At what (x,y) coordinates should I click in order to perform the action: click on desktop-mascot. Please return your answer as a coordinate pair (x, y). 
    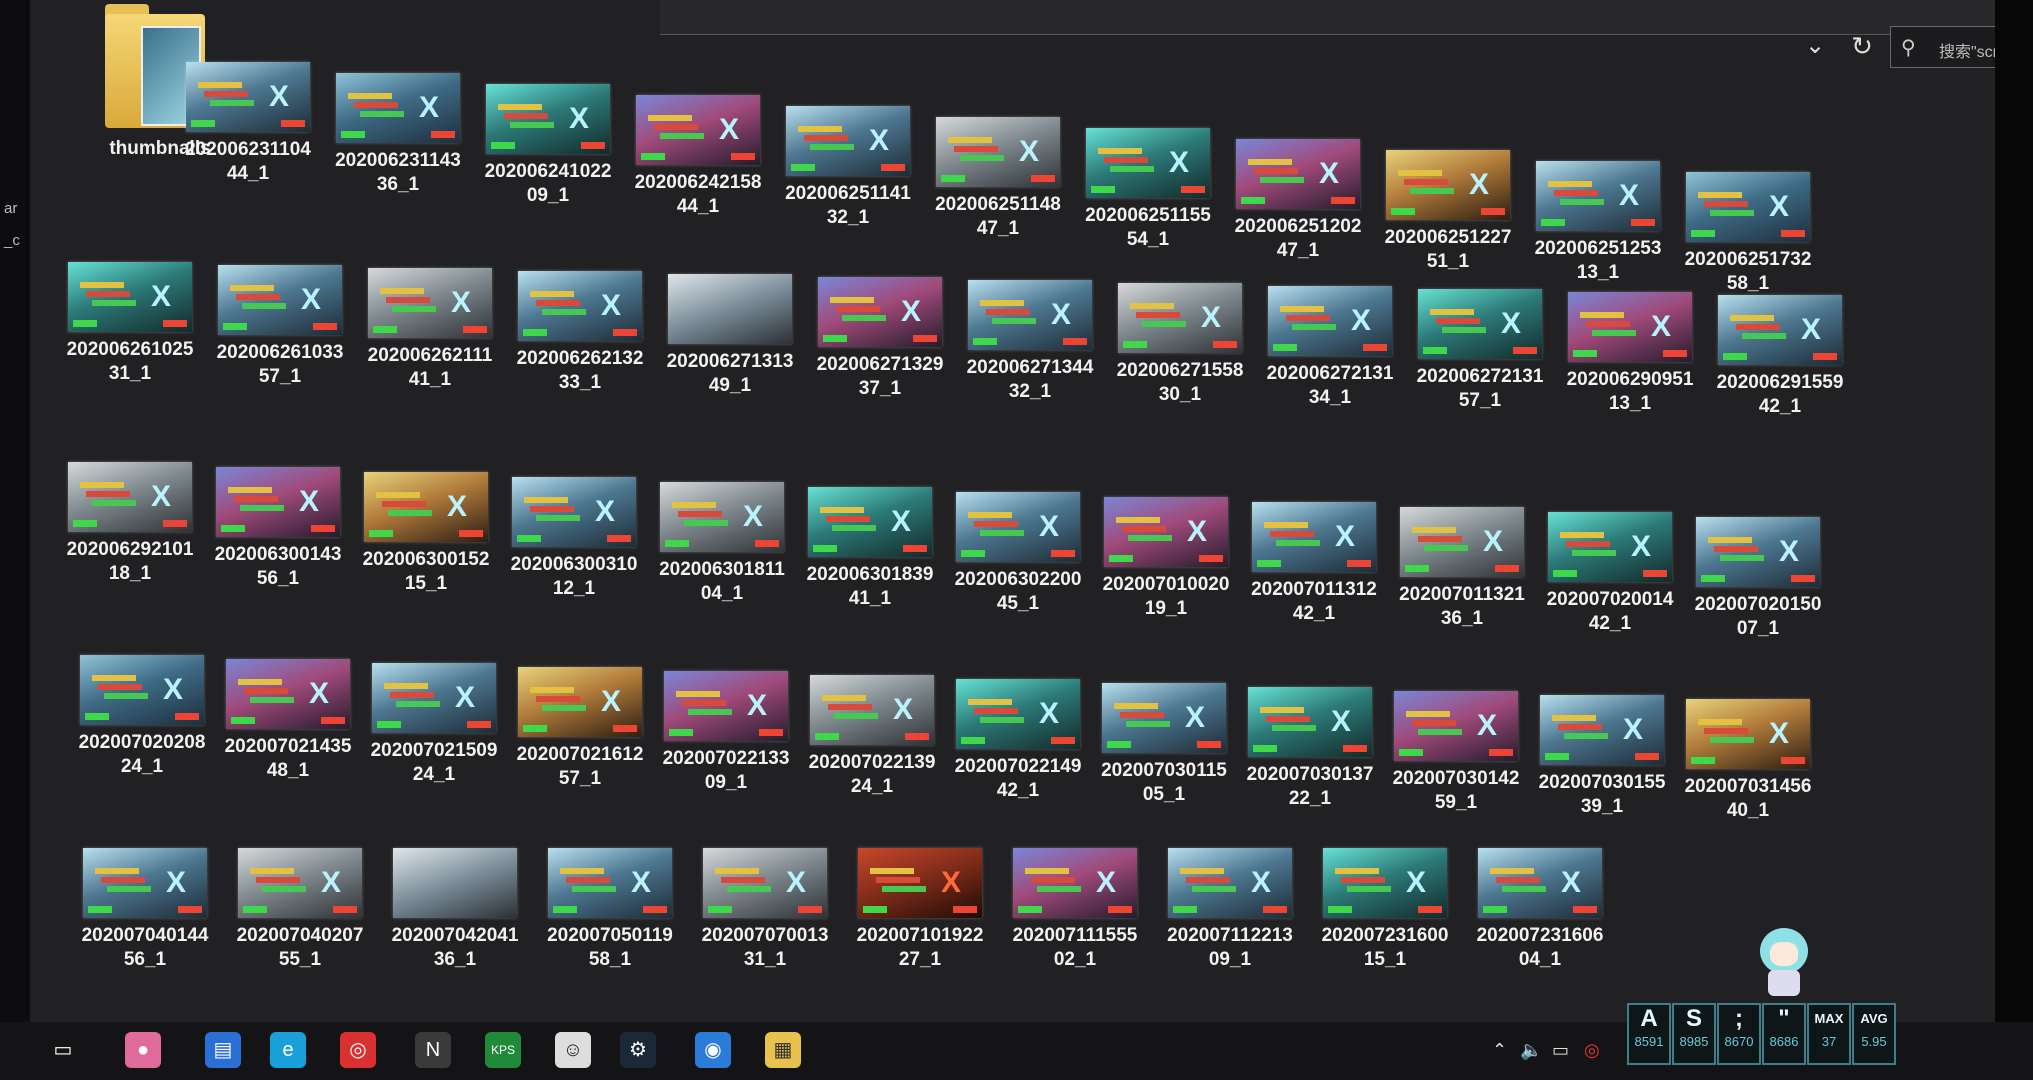
    Looking at the image, I should click on (1784, 963).